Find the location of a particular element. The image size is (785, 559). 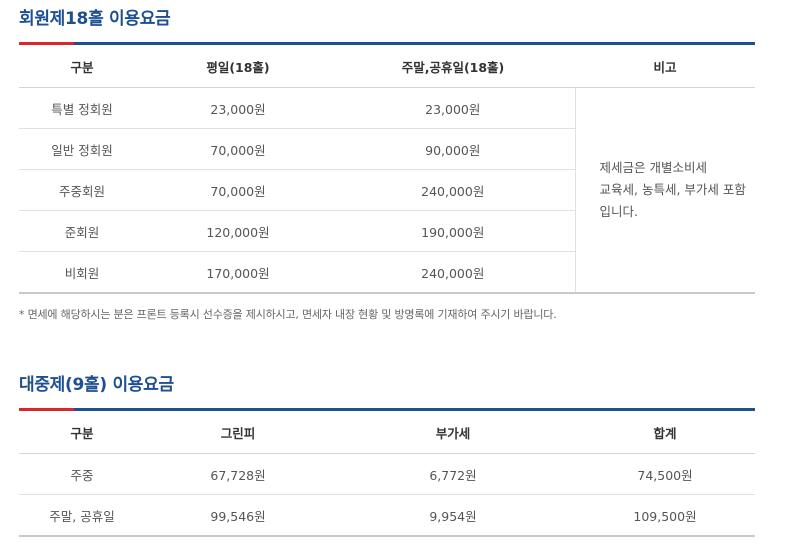

table-header-row: 구분 그린피 부가세 합계 is located at coordinates (387, 432).